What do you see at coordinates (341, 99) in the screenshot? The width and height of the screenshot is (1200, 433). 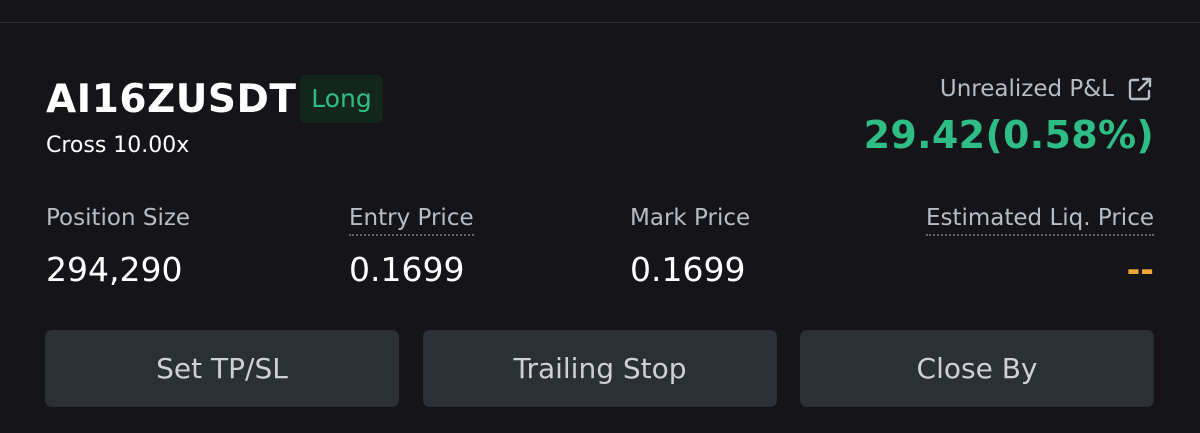 I see `side-badge: Long` at bounding box center [341, 99].